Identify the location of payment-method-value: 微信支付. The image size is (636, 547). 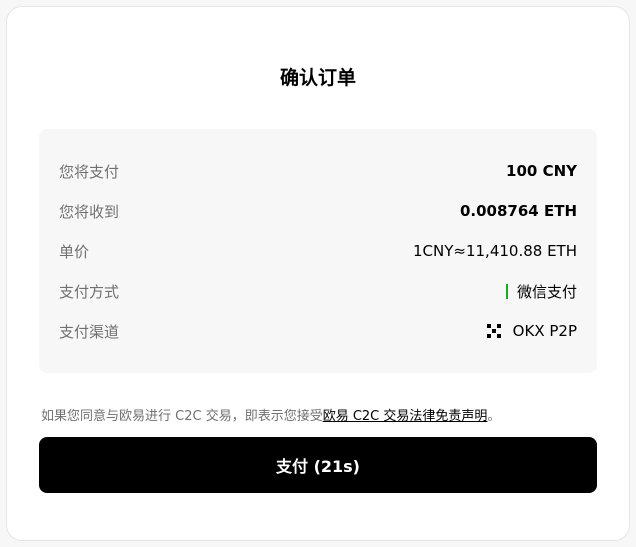
(541, 291).